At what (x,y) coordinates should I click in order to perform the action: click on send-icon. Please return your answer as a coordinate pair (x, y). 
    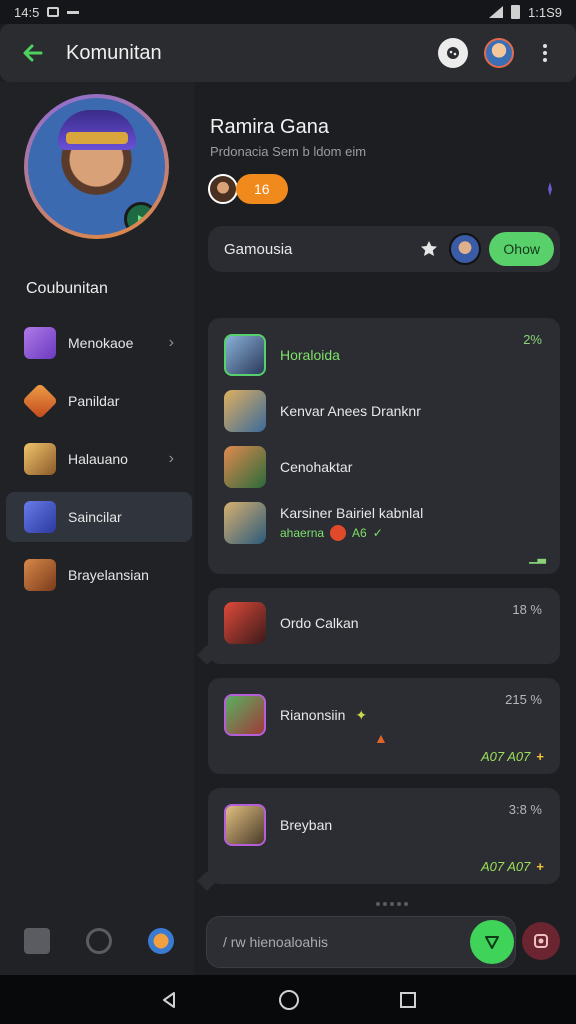
    Looking at the image, I should click on (492, 942).